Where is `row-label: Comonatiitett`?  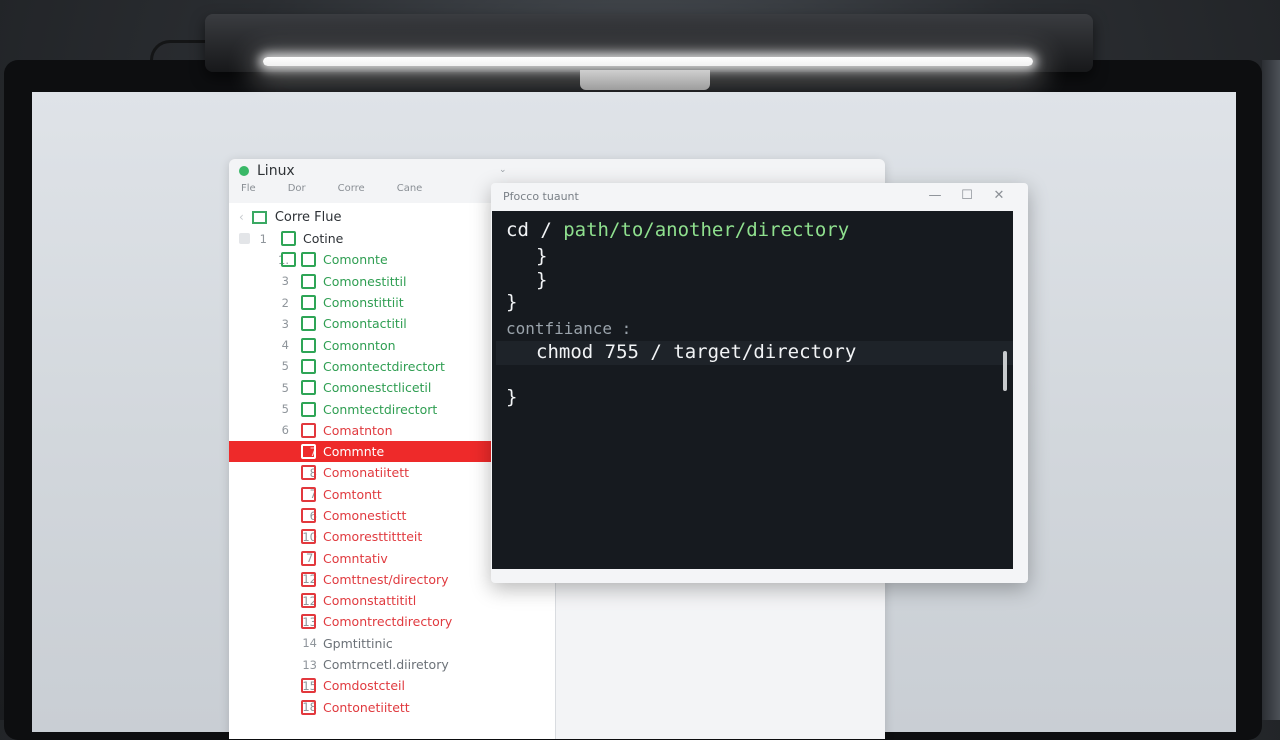
row-label: Comonatiitett is located at coordinates (366, 473).